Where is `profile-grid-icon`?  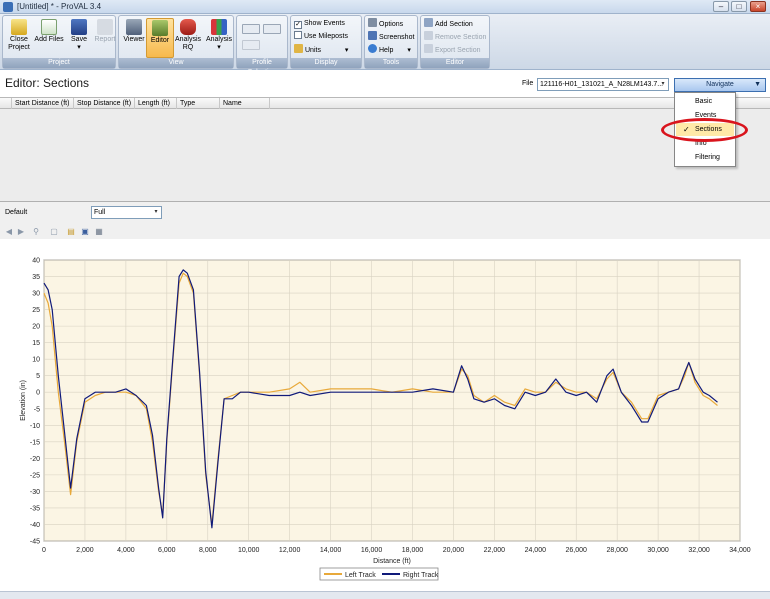
profile-grid-icon is located at coordinates (251, 45).